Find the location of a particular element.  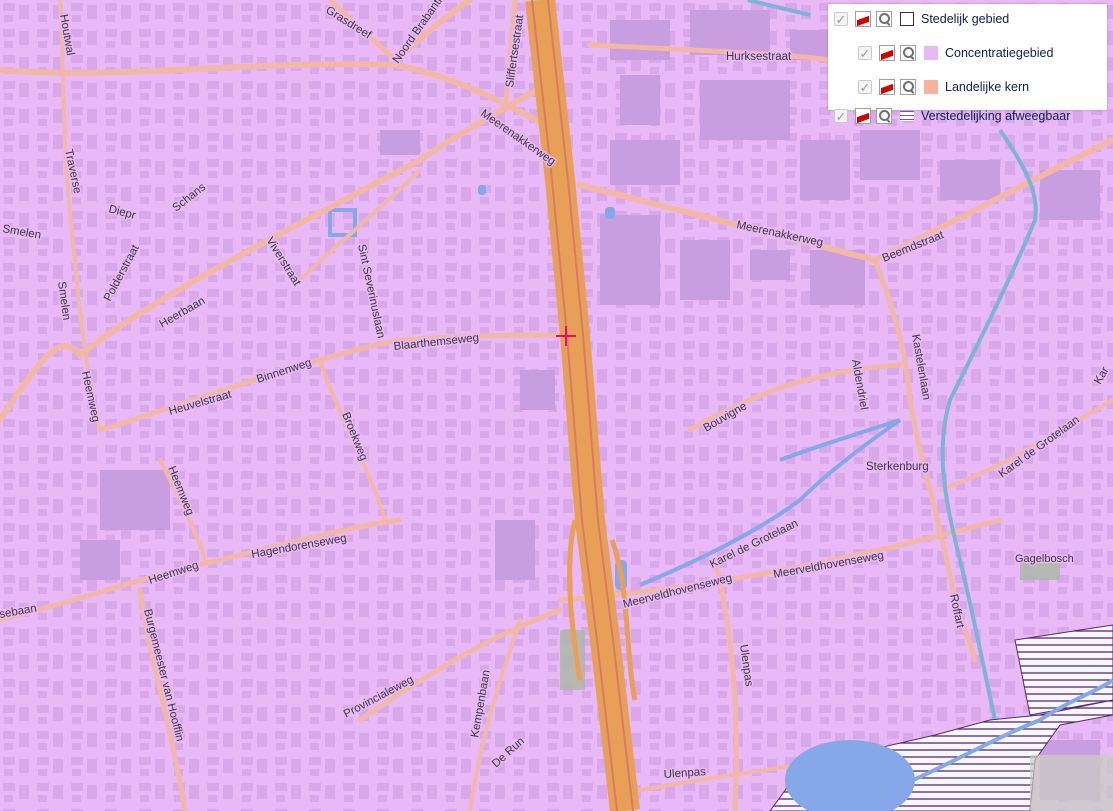

legend-row-stedelijk-gebied: ✓ Stedelijk gebied is located at coordinates (921, 19).